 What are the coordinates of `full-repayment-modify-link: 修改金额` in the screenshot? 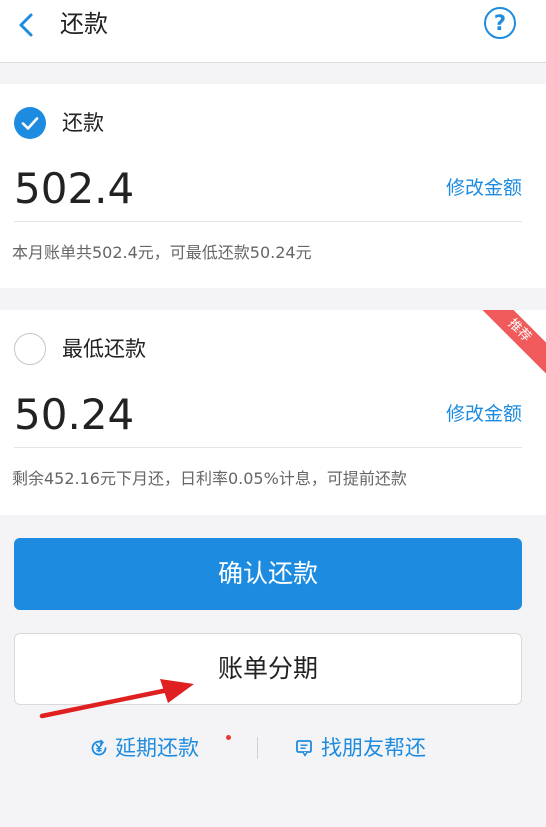 It's located at (484, 188).